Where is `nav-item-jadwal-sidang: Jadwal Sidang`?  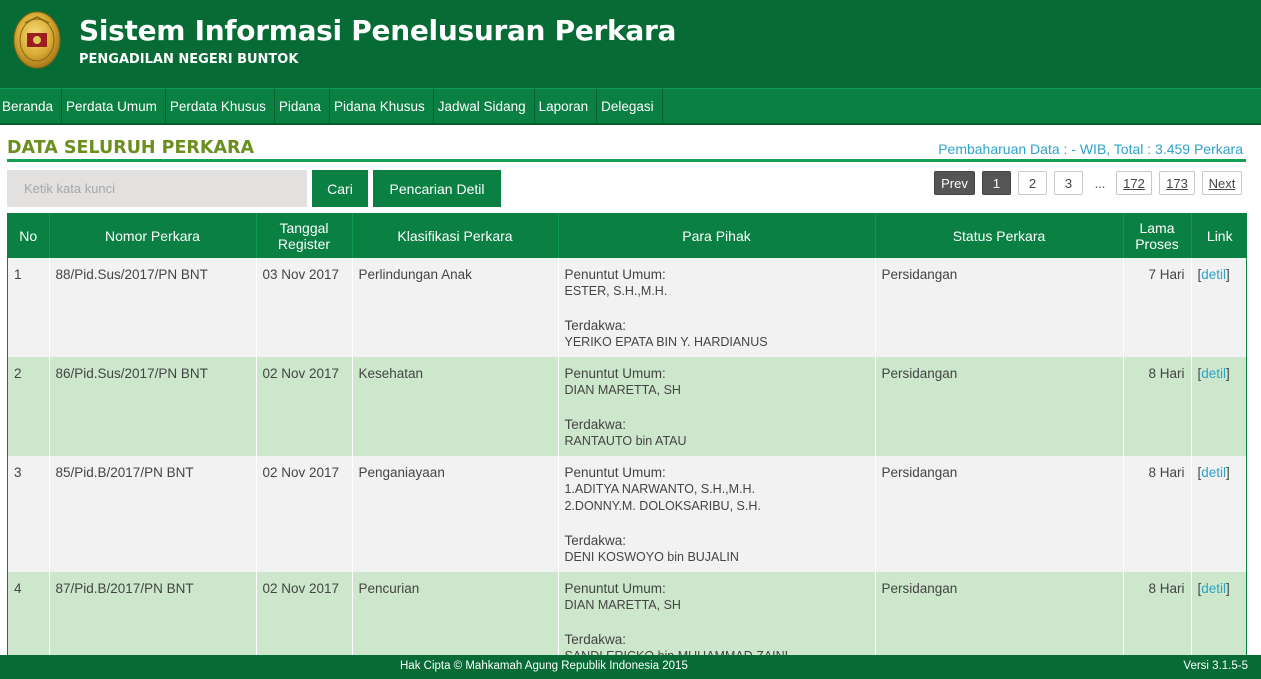
nav-item-jadwal-sidang: Jadwal Sidang is located at coordinates (484, 106).